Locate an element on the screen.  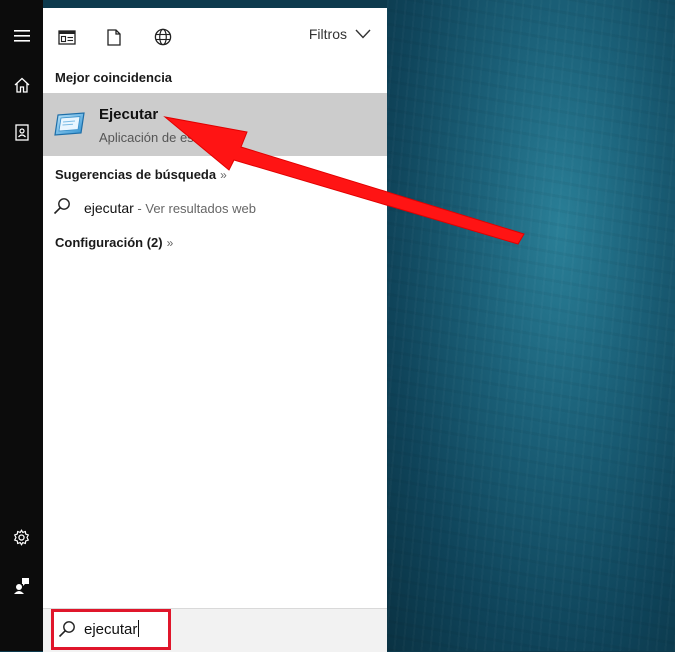
home-icon is located at coordinates (21, 85).